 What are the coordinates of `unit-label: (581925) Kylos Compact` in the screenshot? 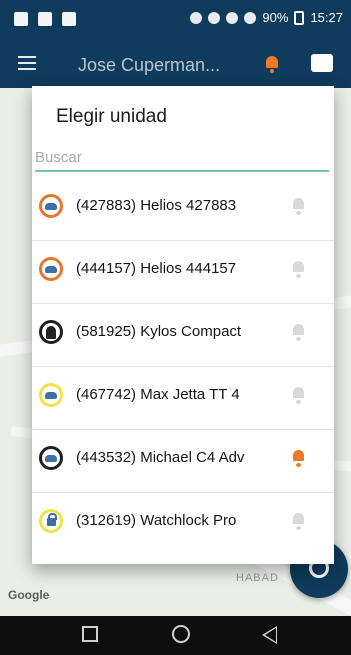 It's located at (159, 331).